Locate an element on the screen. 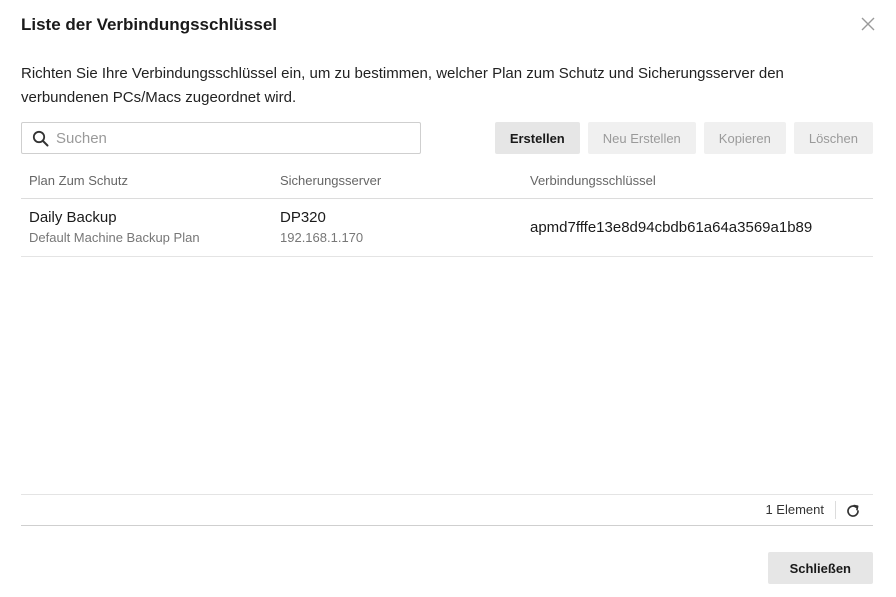 This screenshot has height=597, width=896. search-box is located at coordinates (221, 138).